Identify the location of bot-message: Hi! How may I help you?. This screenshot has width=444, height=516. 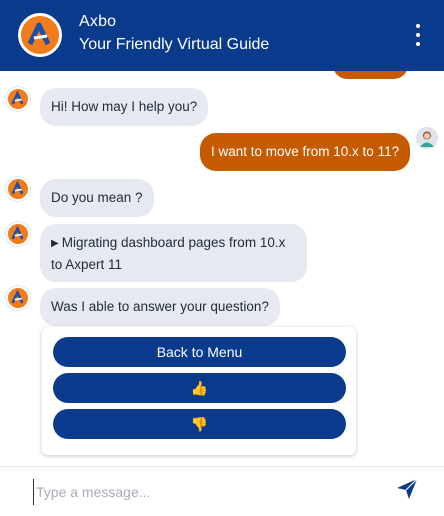
(124, 107).